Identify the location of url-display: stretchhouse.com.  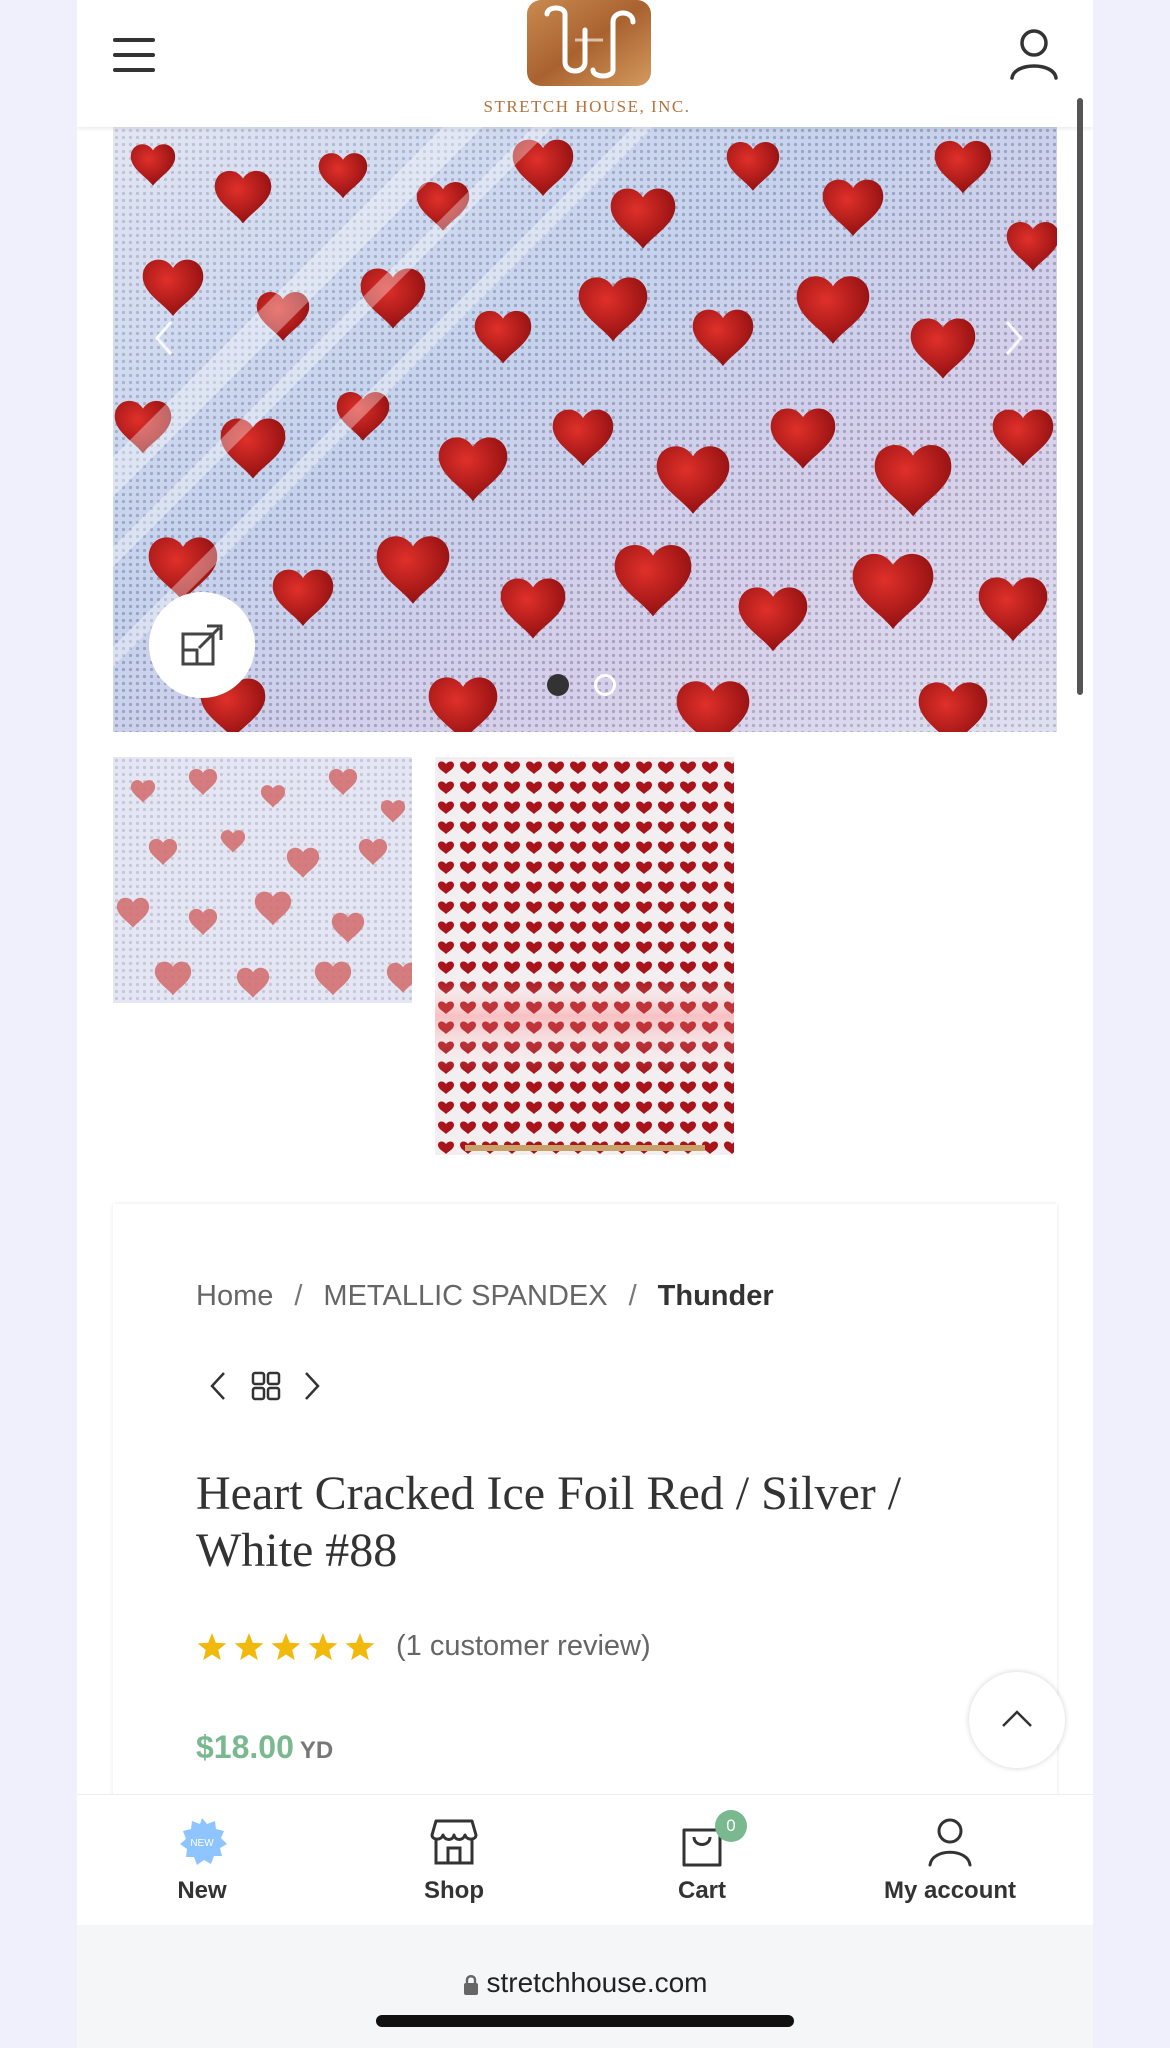
(585, 1983).